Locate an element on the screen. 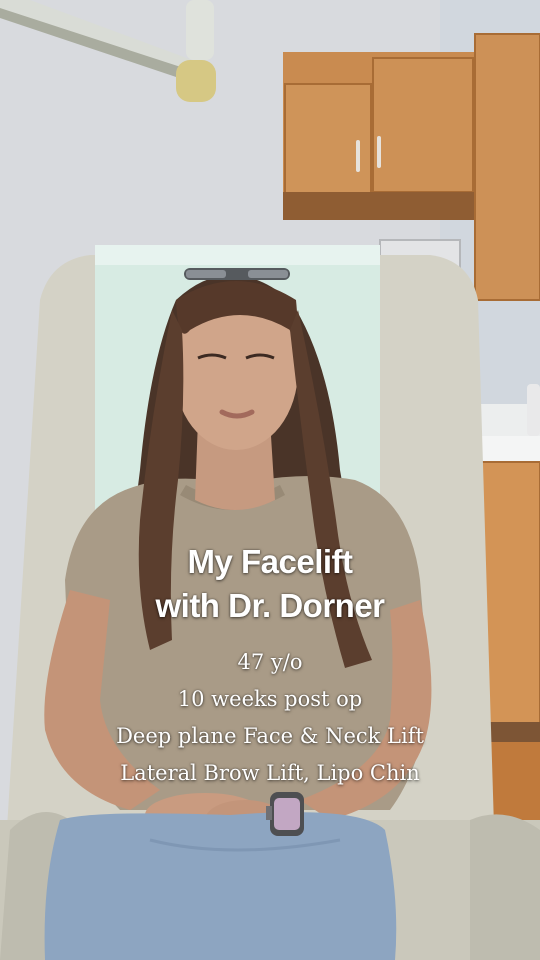  procedure-text-2: Lateral Brow Lift, Lipo Chin is located at coordinates (270, 773).